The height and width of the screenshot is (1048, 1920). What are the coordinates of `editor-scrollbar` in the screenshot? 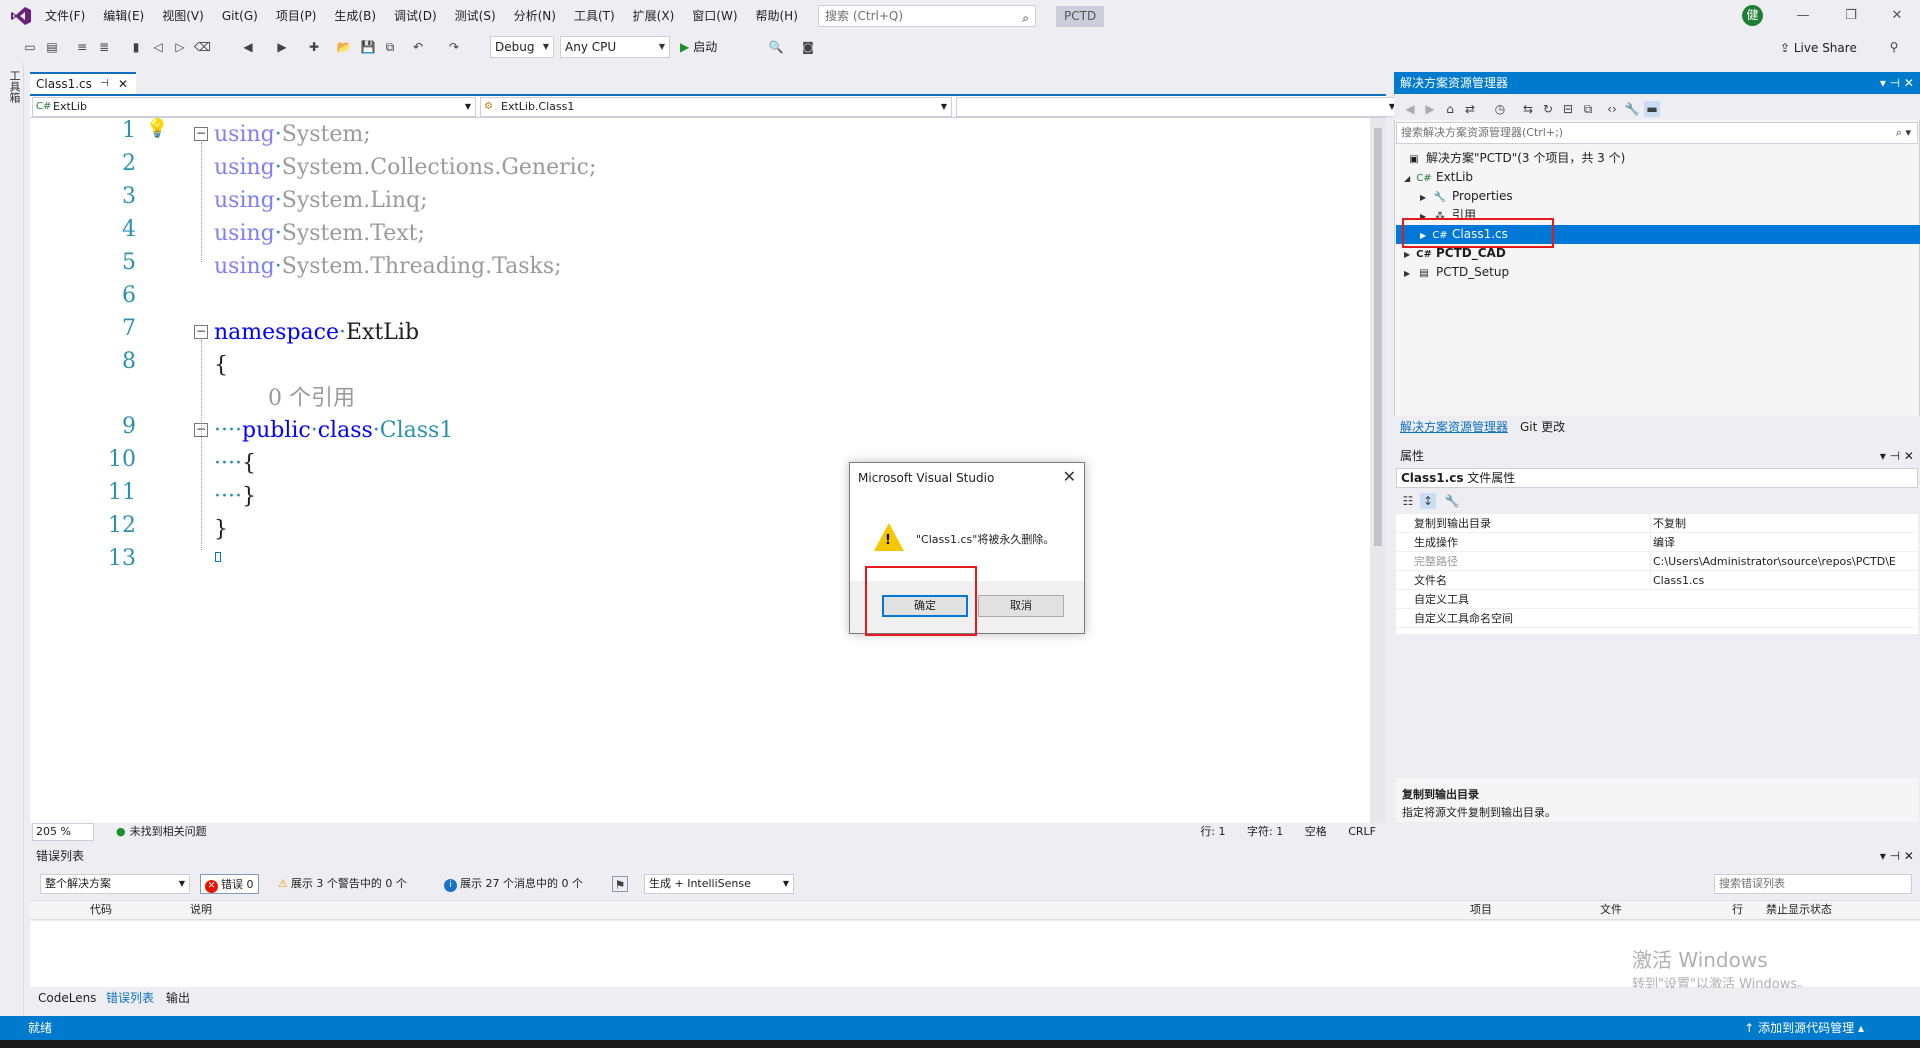 It's located at (1378, 470).